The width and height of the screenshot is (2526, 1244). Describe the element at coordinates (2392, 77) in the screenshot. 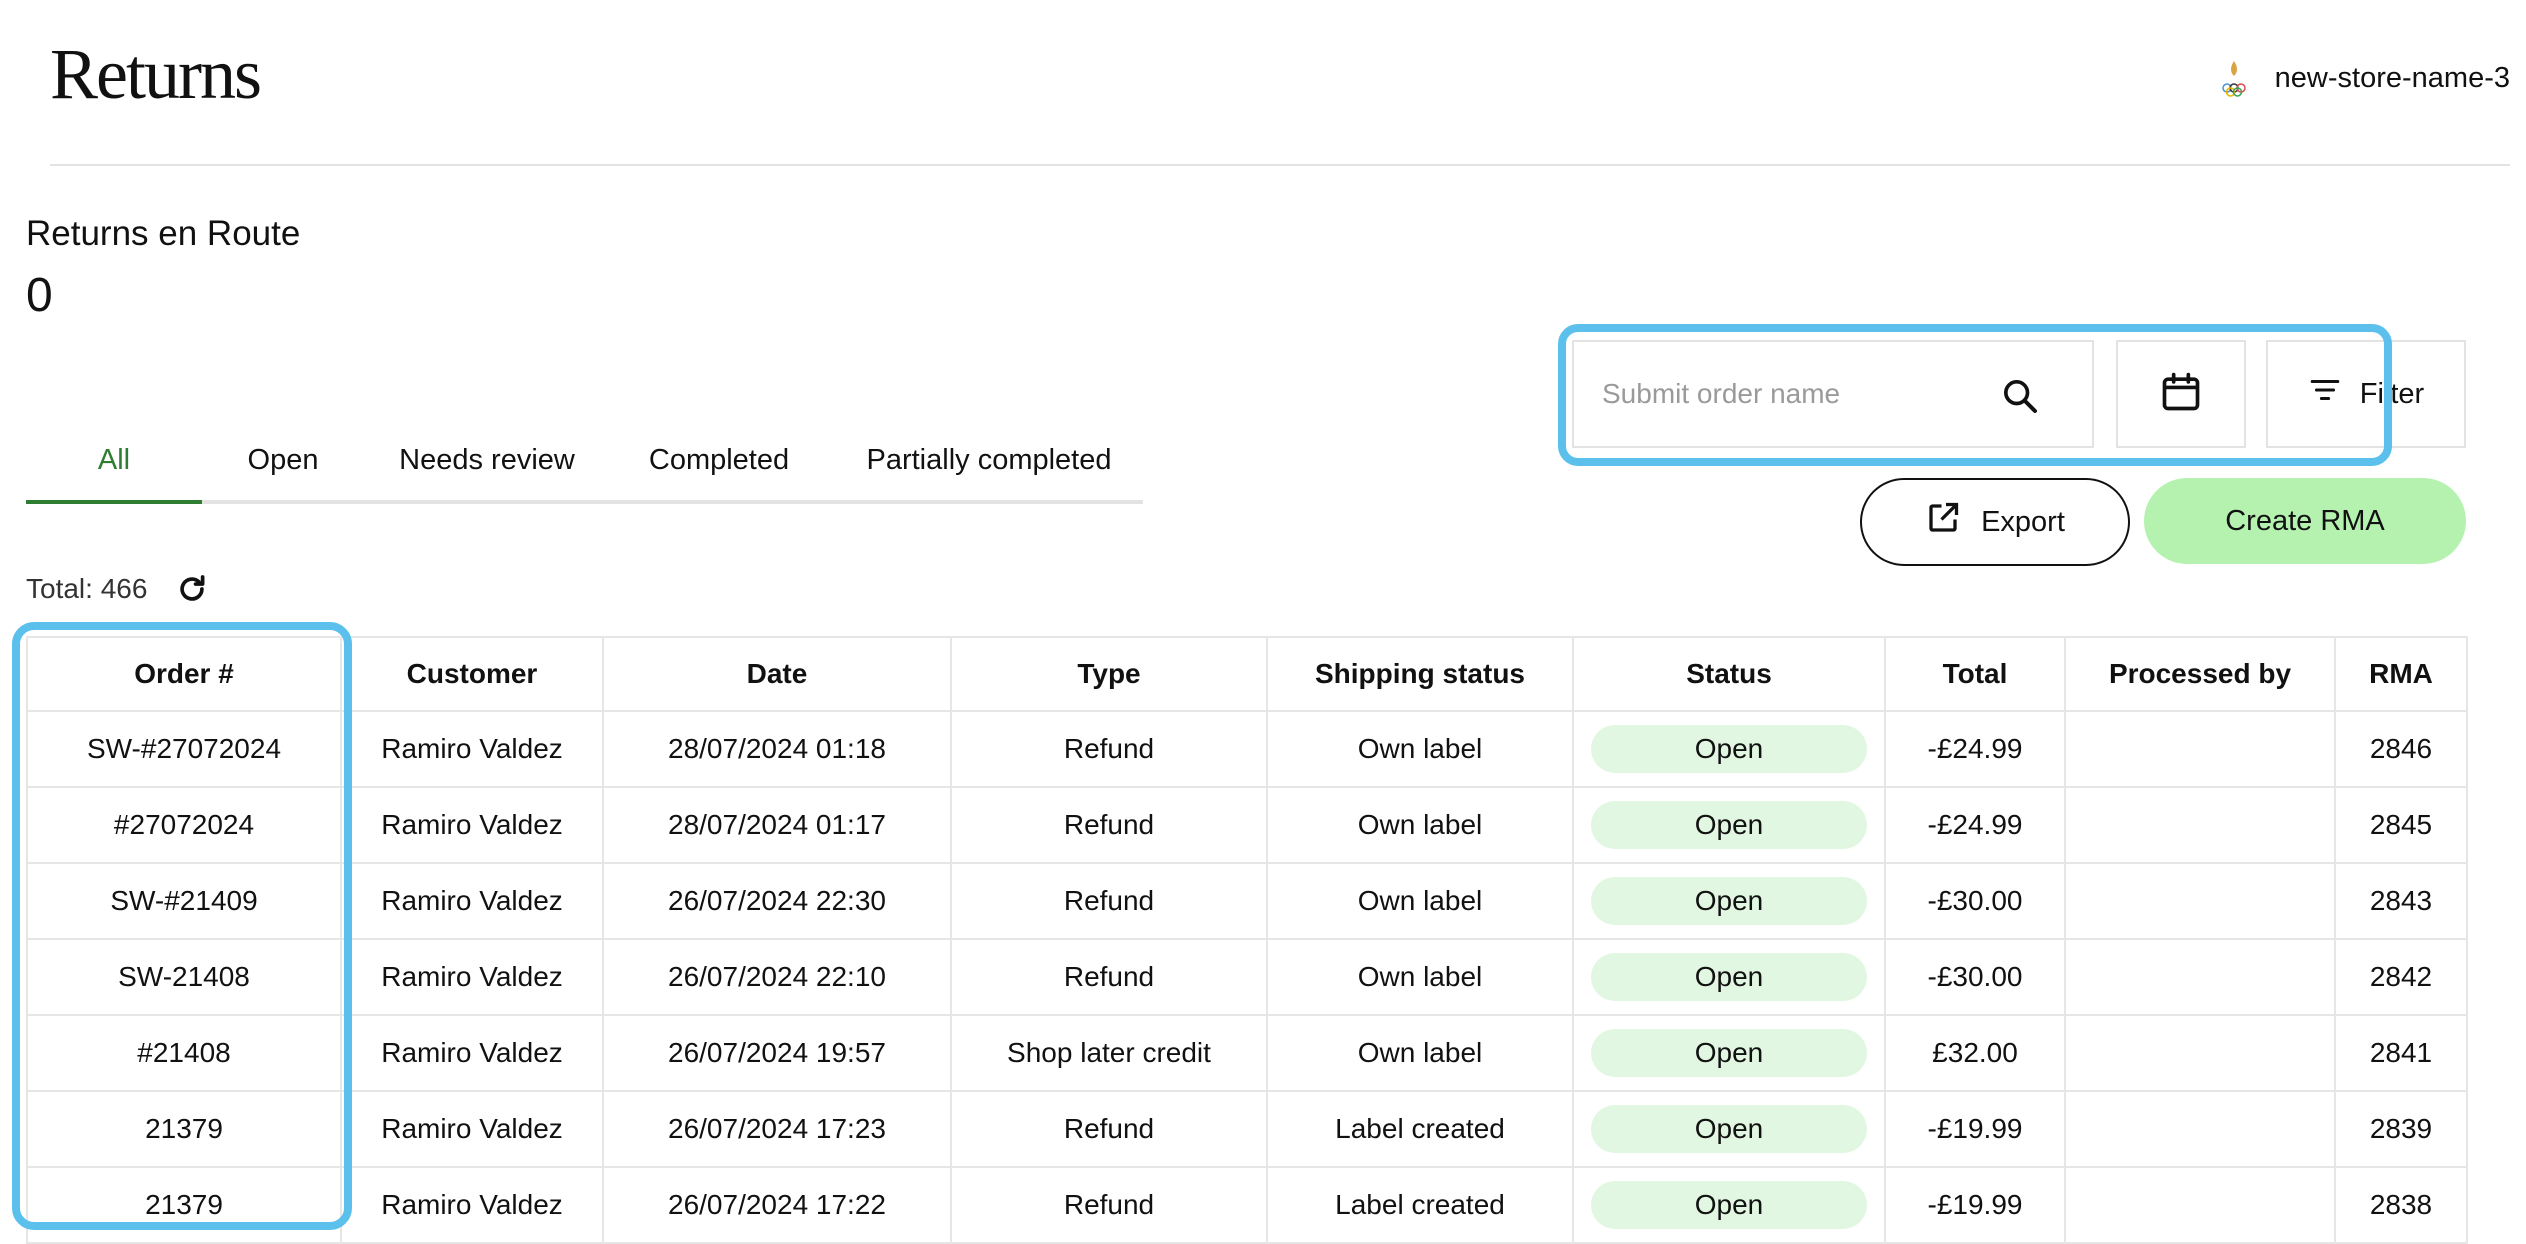

I see `store-name: new-store-name-3` at that location.